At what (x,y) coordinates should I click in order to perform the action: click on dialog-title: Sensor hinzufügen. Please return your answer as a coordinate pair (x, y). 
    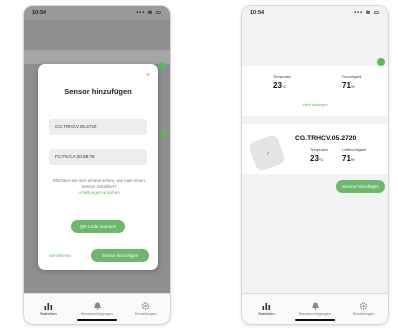
    Looking at the image, I should click on (98, 91).